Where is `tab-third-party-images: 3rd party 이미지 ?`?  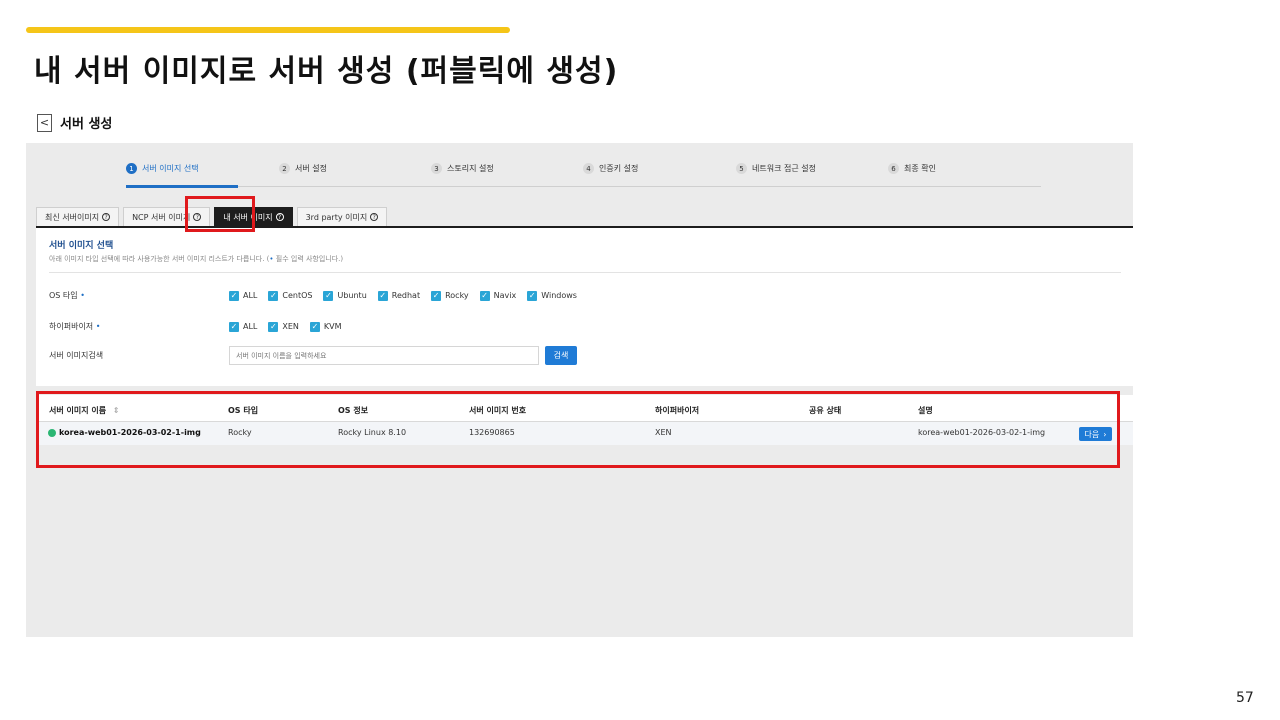 tab-third-party-images: 3rd party 이미지 ? is located at coordinates (342, 216).